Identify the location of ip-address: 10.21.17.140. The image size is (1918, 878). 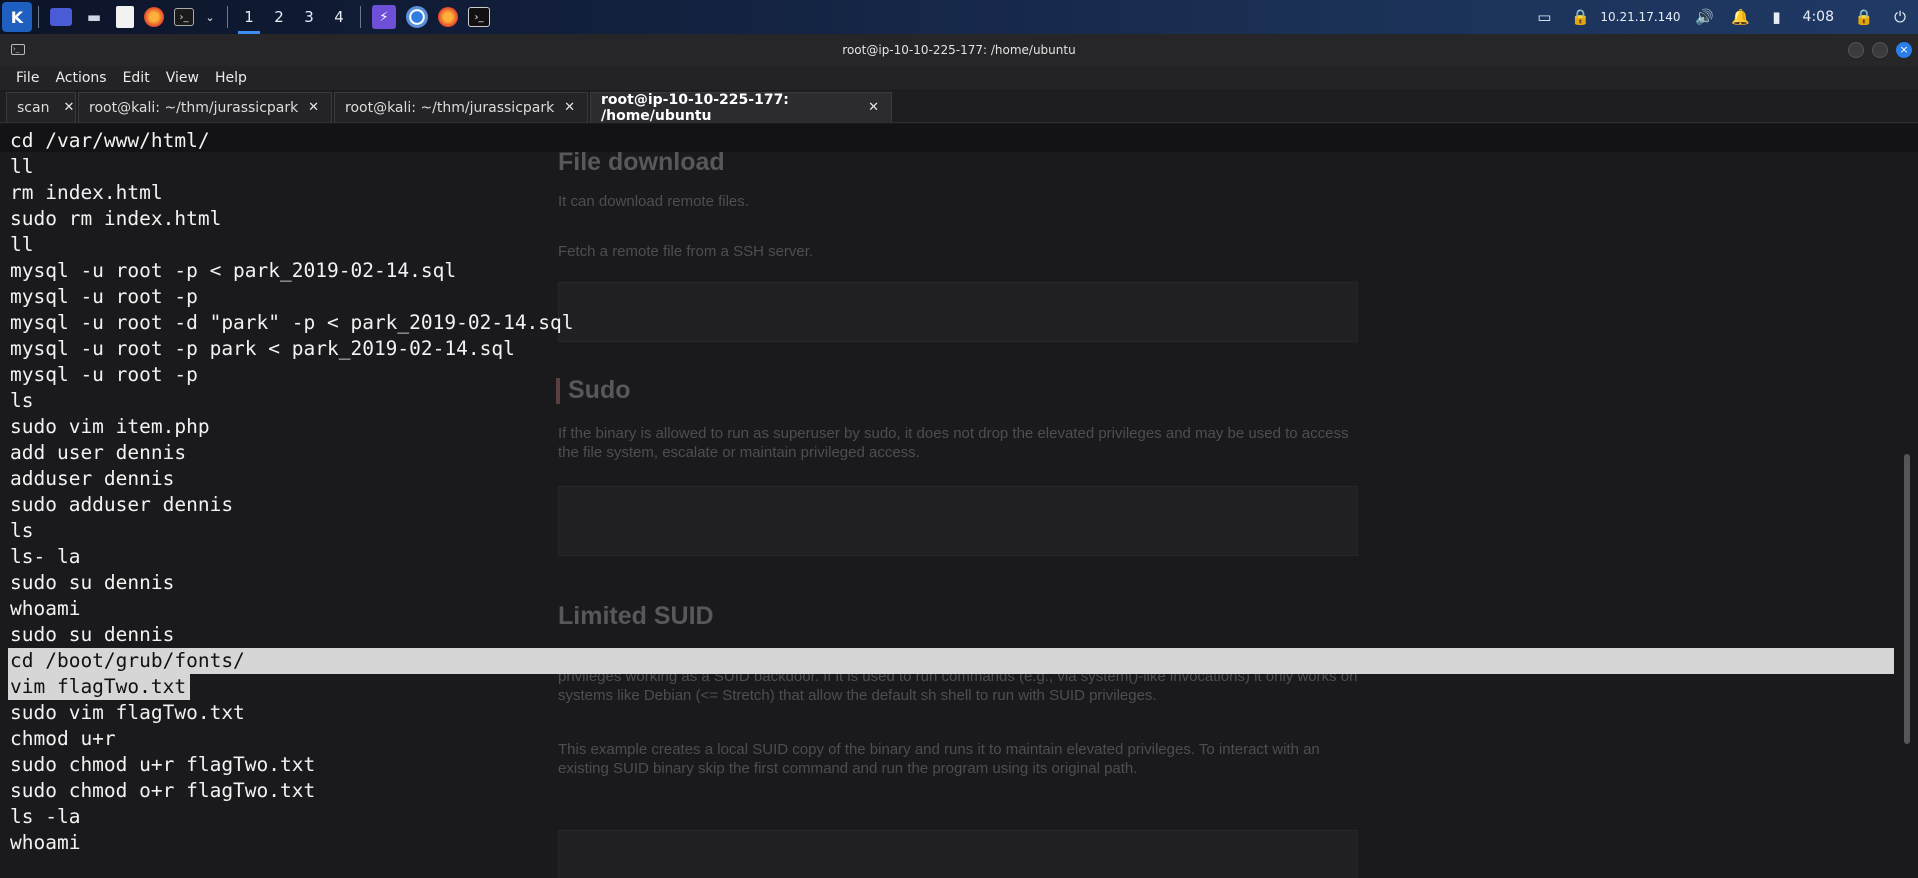
(1640, 17).